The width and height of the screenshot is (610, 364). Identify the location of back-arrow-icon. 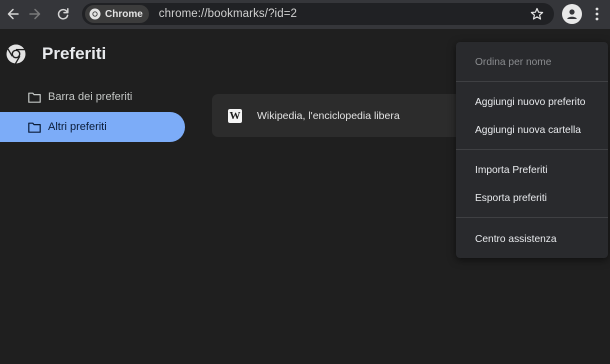
(13, 14).